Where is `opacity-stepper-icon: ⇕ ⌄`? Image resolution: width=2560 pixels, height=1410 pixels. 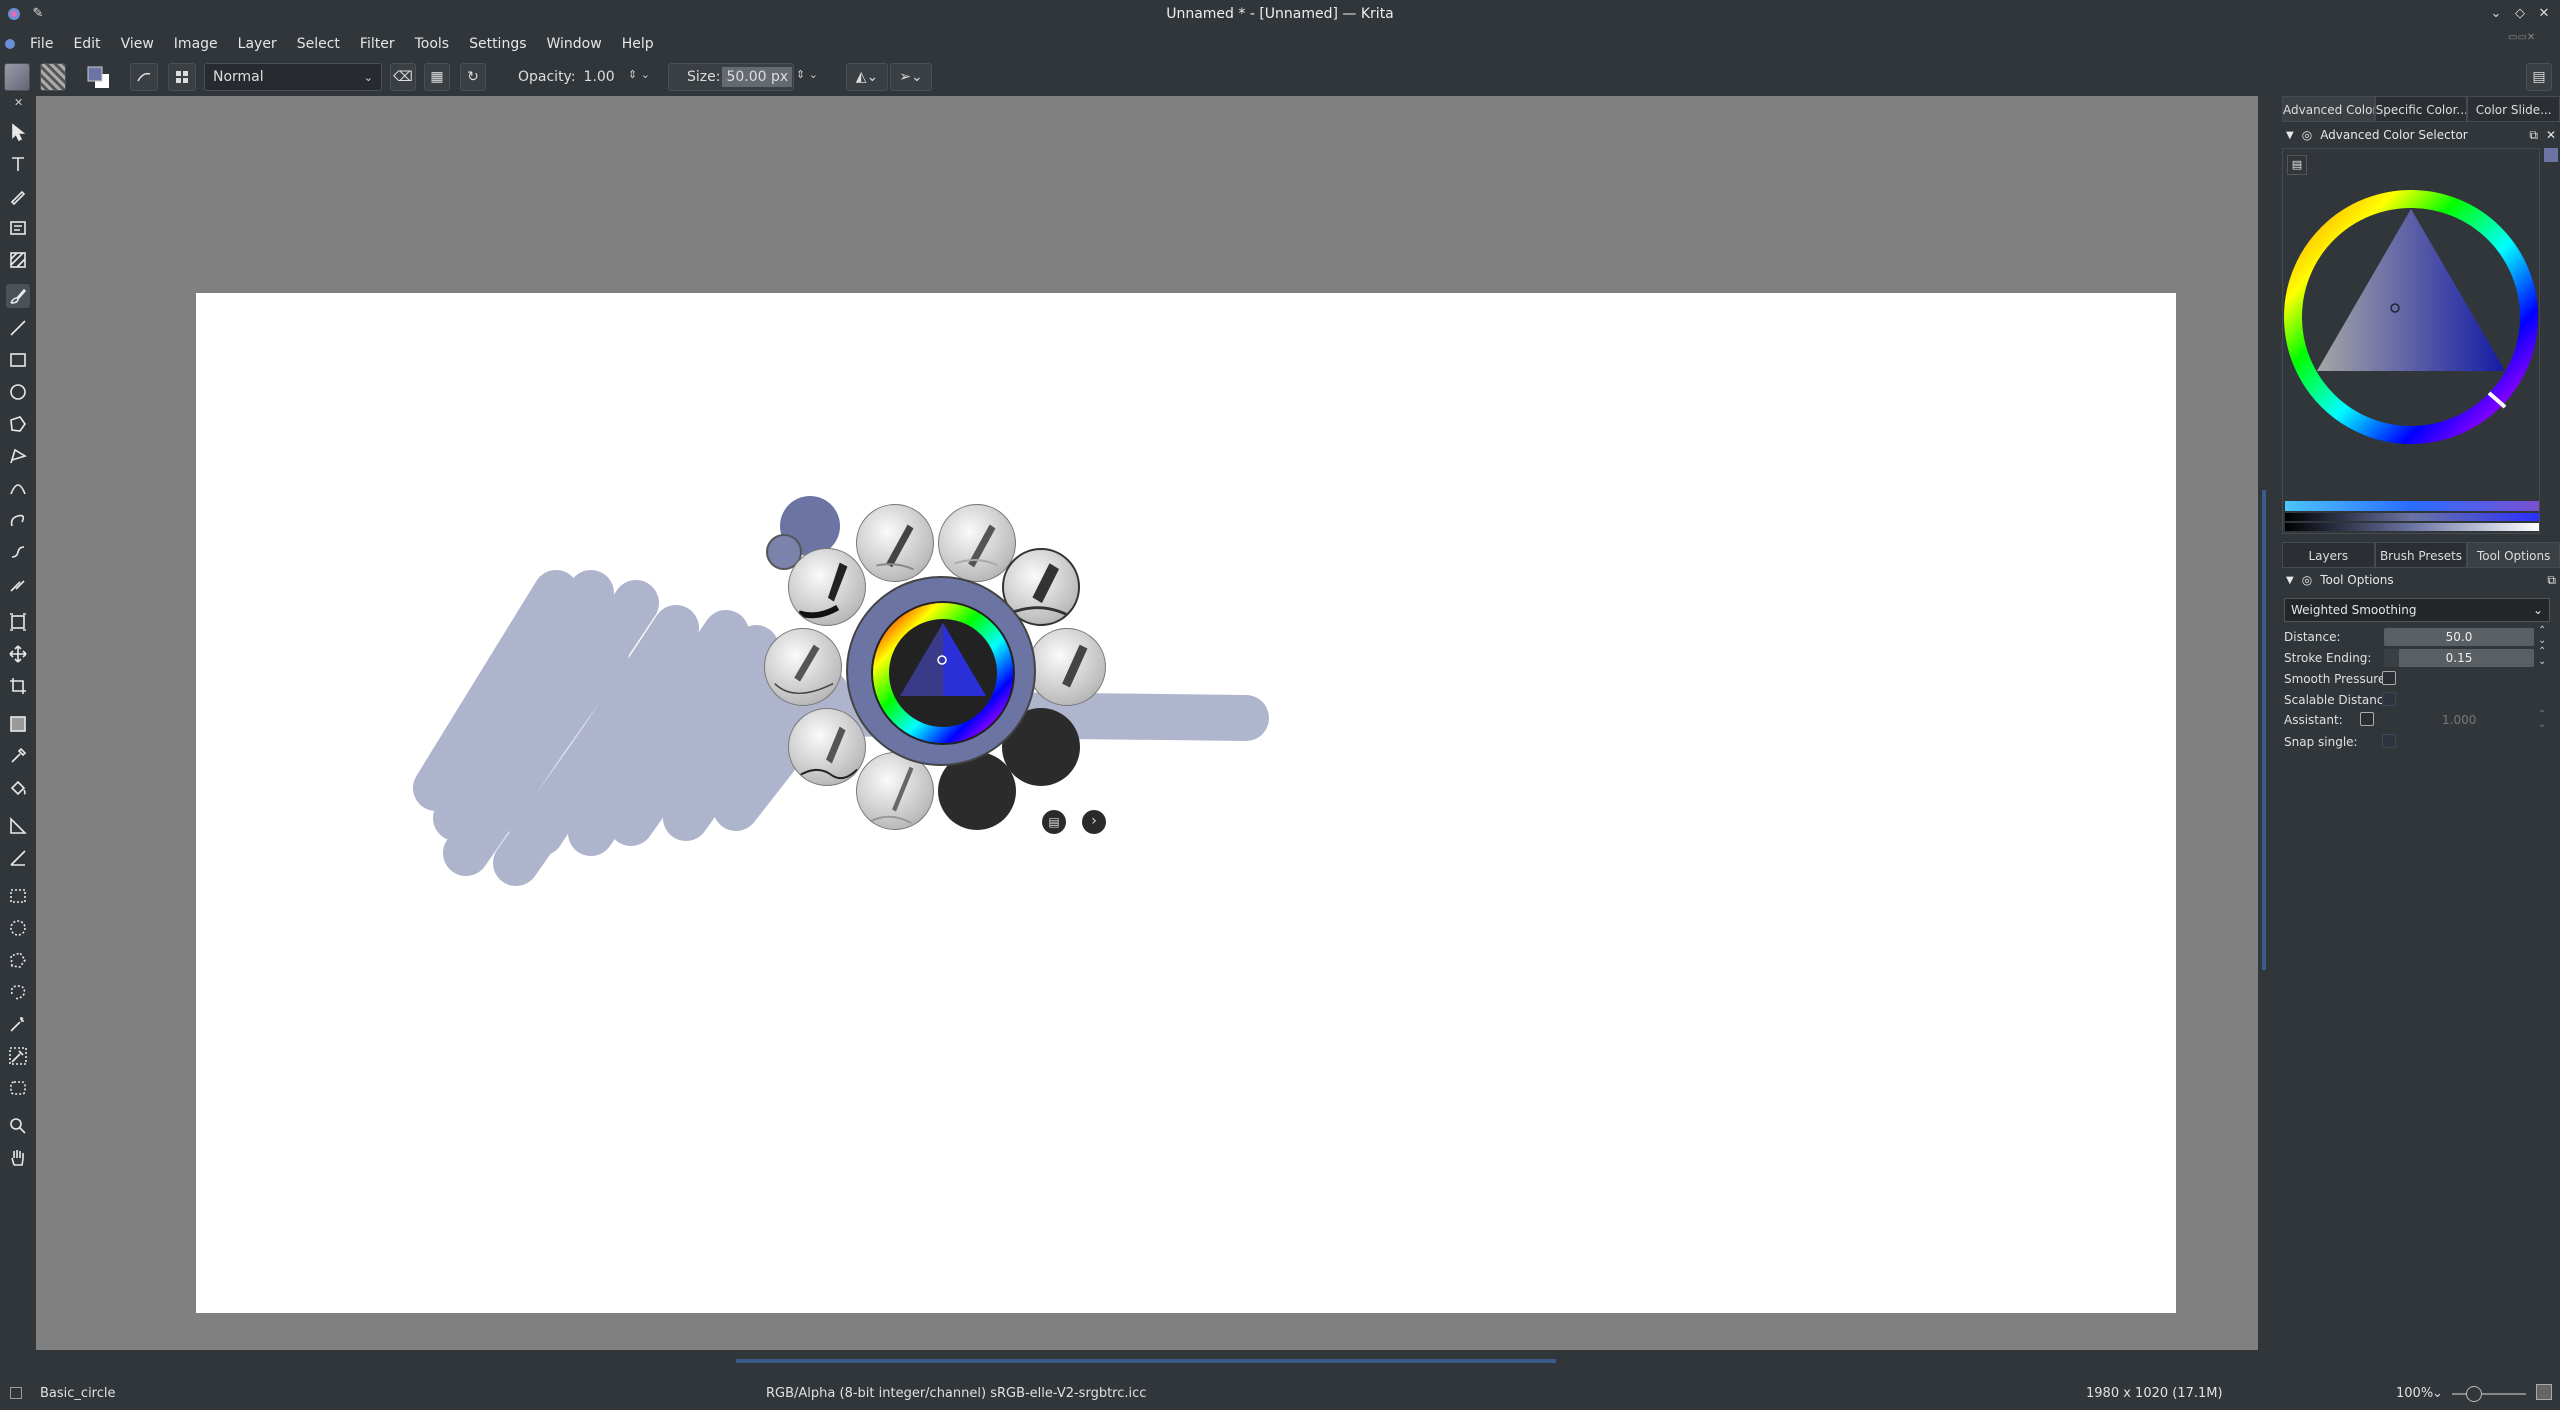 opacity-stepper-icon: ⇕ ⌄ is located at coordinates (639, 74).